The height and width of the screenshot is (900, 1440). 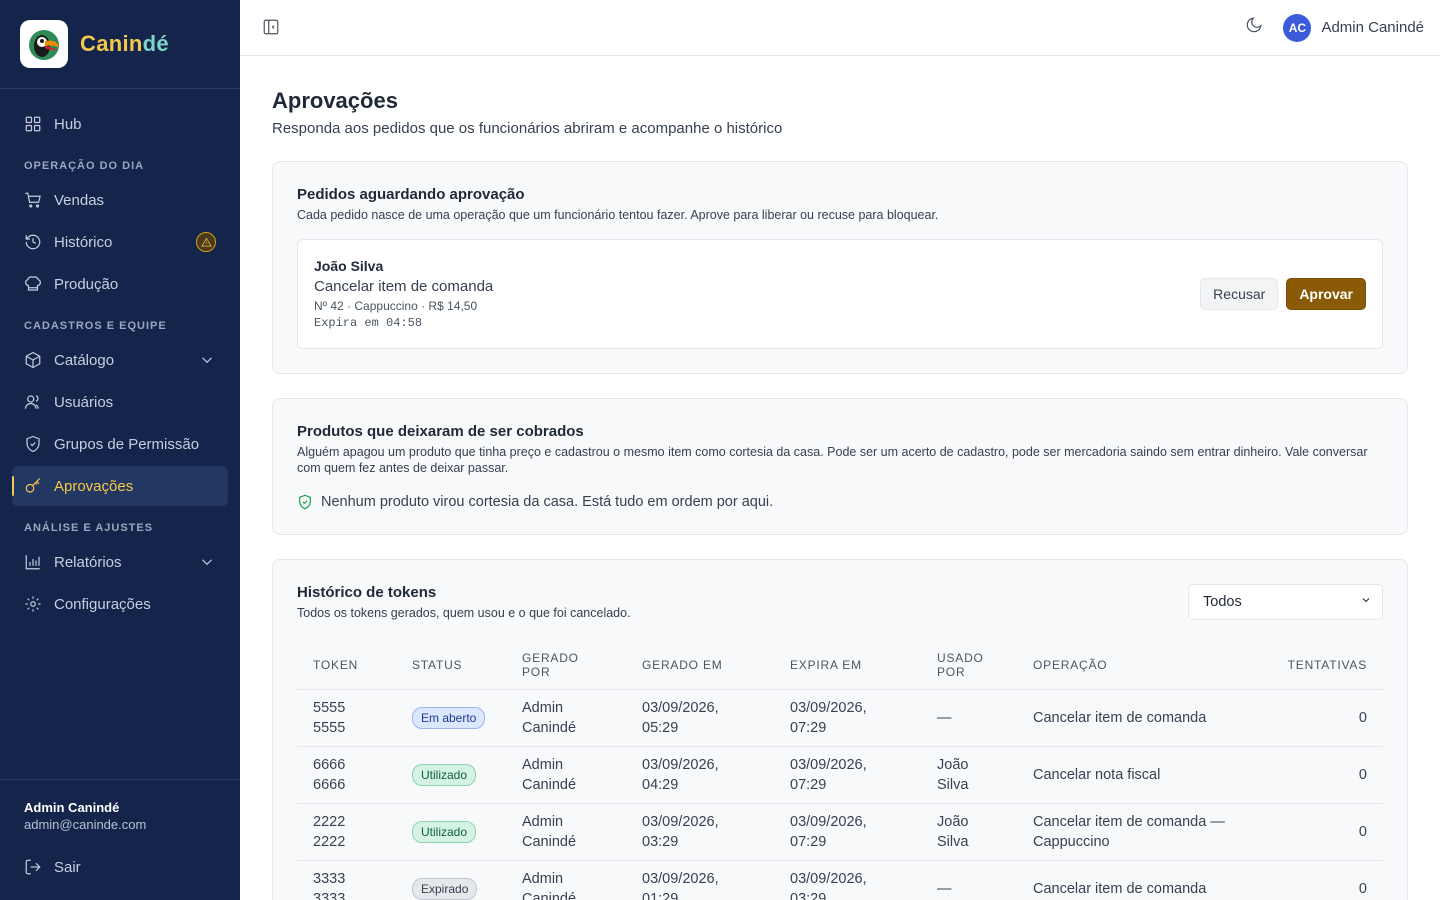 I want to click on package-icon, so click(x=33, y=360).